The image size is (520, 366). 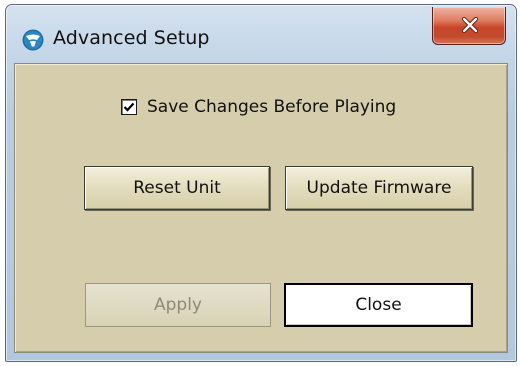 I want to click on close-button: Close, so click(x=378, y=305).